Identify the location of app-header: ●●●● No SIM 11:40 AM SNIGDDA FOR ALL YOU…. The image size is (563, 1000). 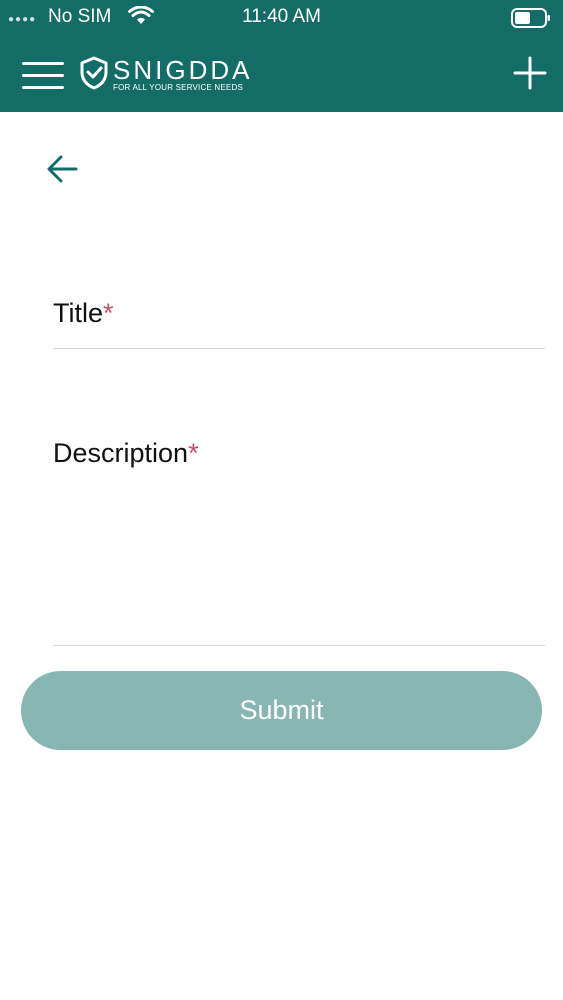
(281, 56).